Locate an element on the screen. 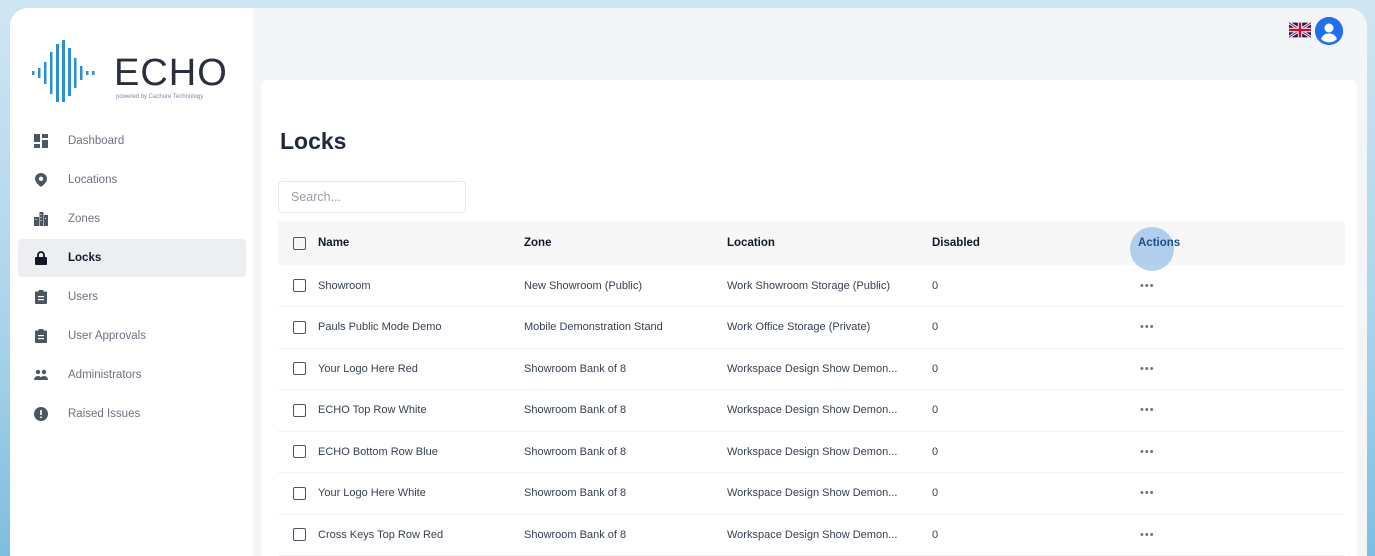 The width and height of the screenshot is (1375, 556). sidebar-item-label: User Approvals is located at coordinates (107, 336).